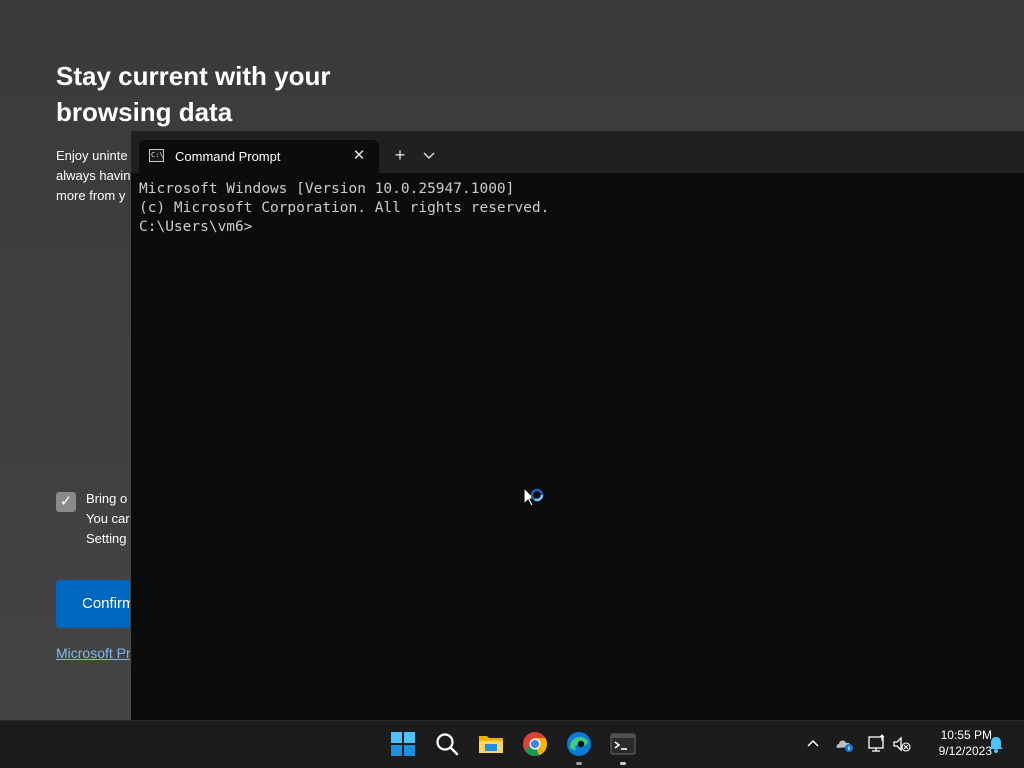  I want to click on chevron-up-icon, so click(813, 744).